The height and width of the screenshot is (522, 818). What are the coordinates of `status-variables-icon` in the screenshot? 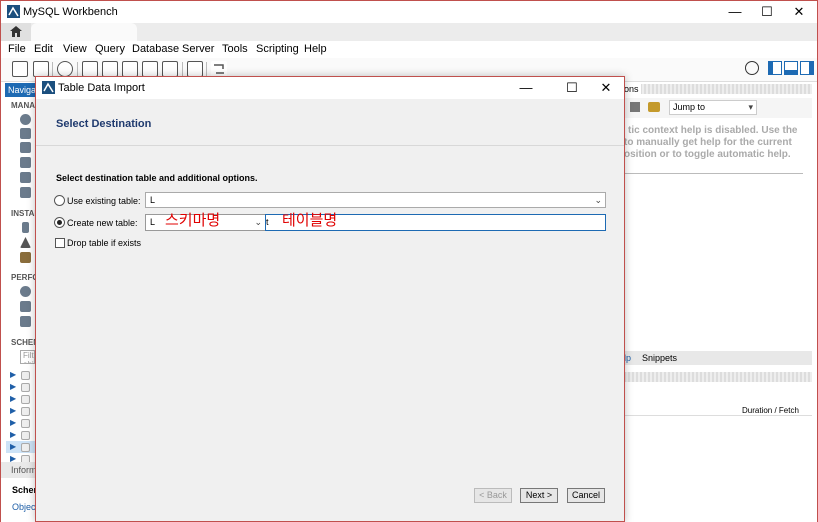 It's located at (25, 162).